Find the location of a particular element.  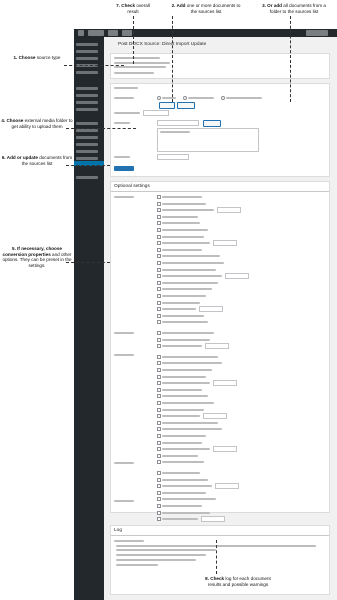

wordpress-logo-icon is located at coordinates (81, 33).